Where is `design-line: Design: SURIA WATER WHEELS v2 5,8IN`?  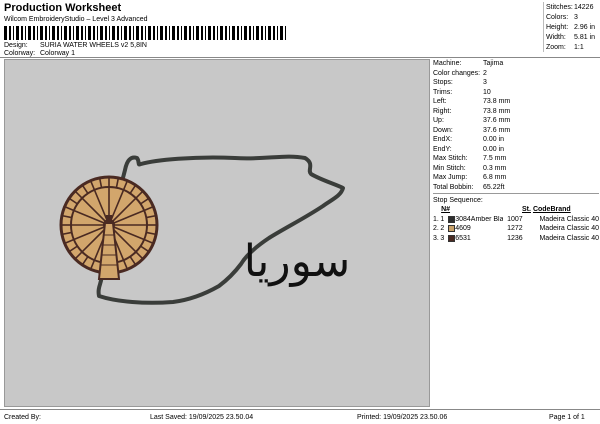
design-line: Design: SURIA WATER WHEELS v2 5,8IN is located at coordinates (75, 45).